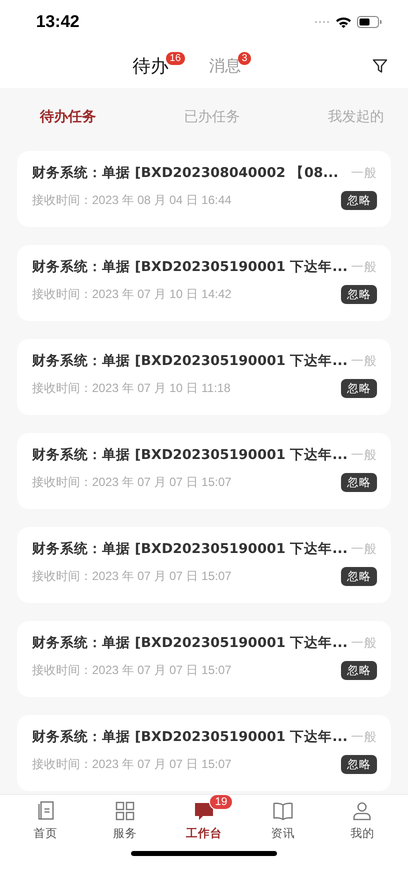 The image size is (408, 883). I want to click on filter-icon, so click(380, 66).